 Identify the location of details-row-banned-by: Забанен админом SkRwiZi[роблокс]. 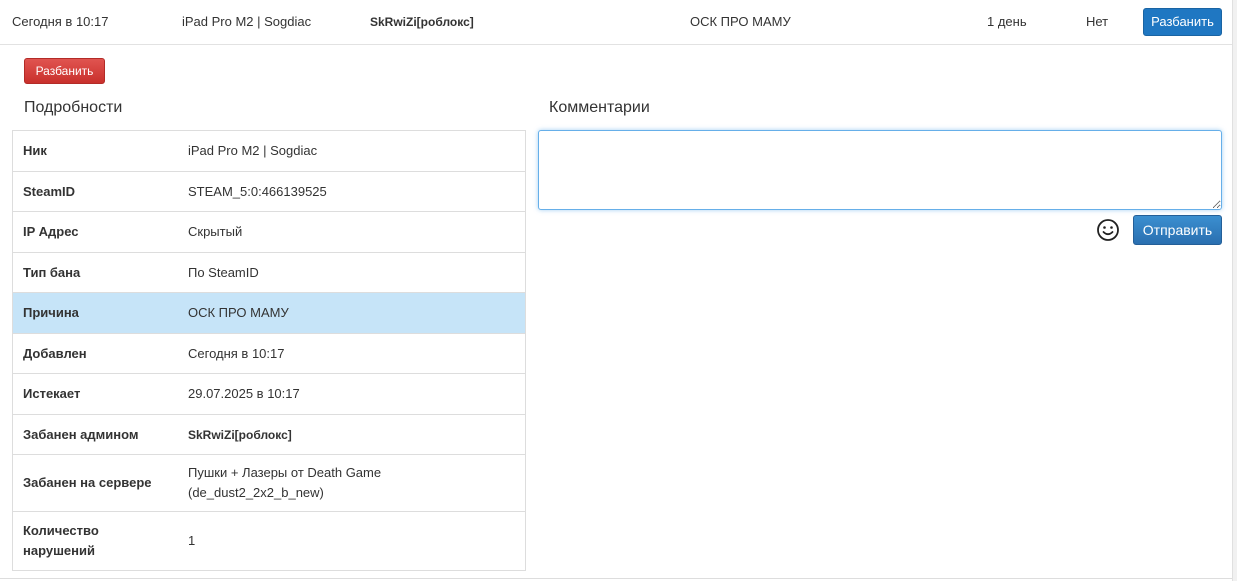
(269, 435).